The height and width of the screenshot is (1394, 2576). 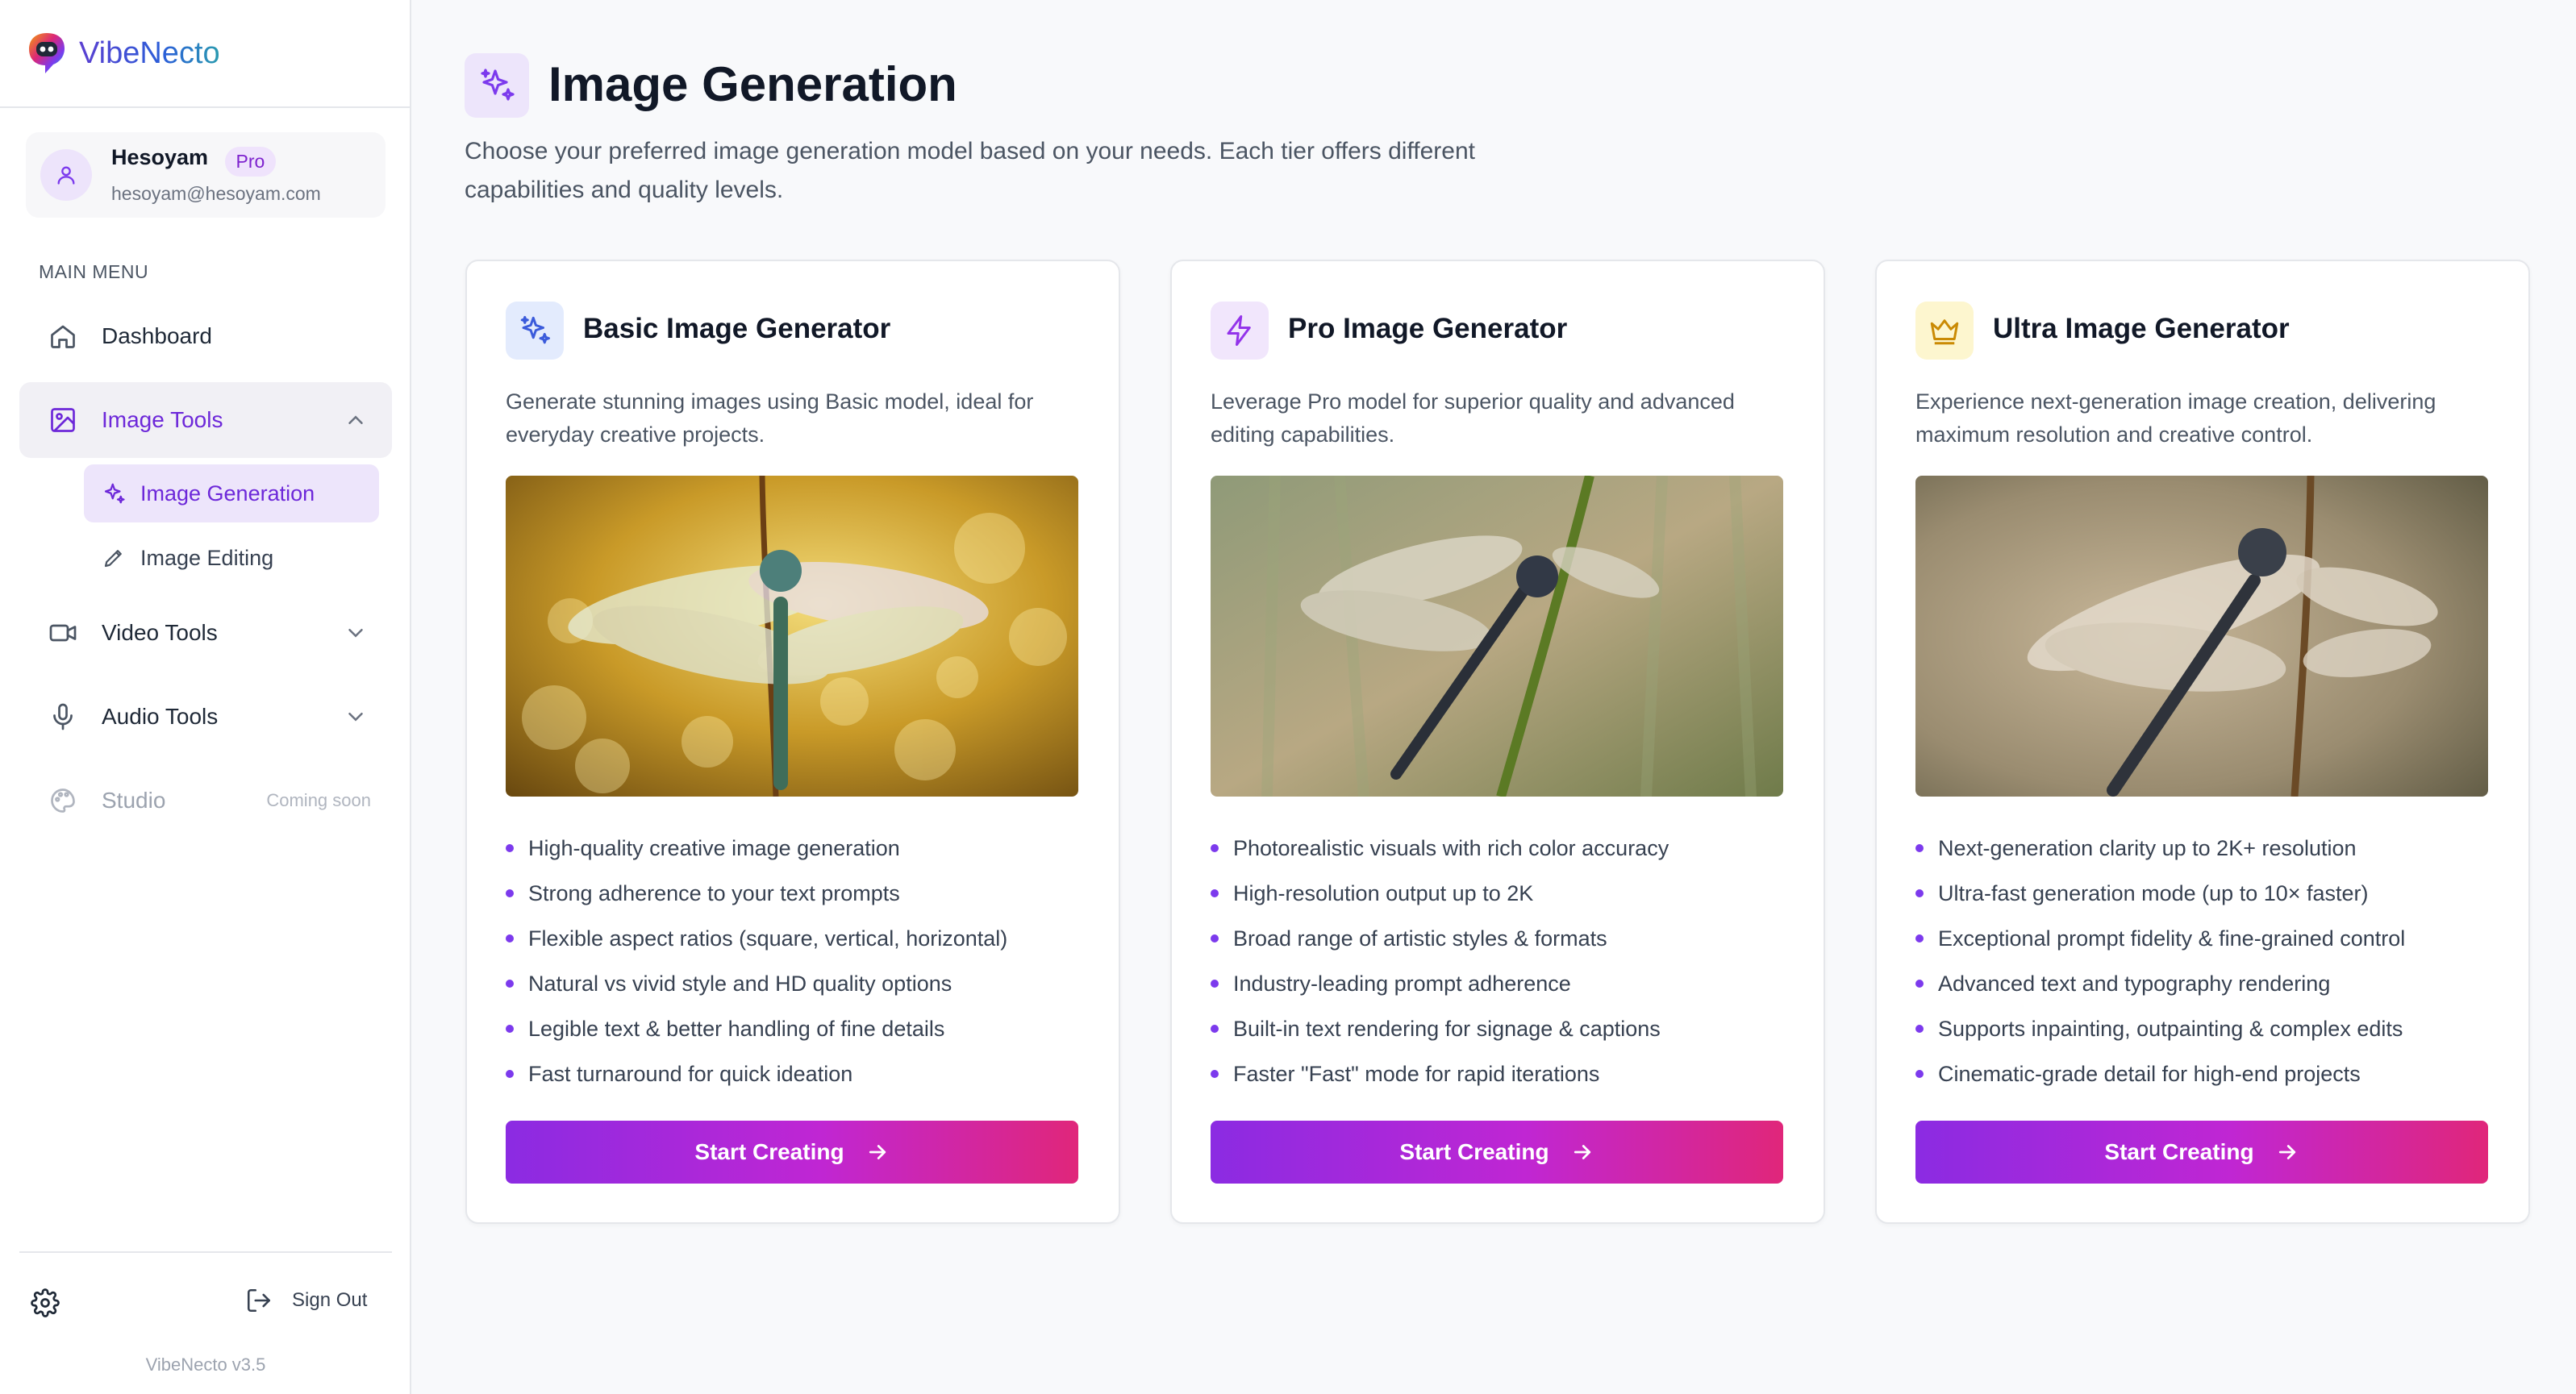 What do you see at coordinates (160, 632) in the screenshot?
I see `sidebar-item-label: Video Tools` at bounding box center [160, 632].